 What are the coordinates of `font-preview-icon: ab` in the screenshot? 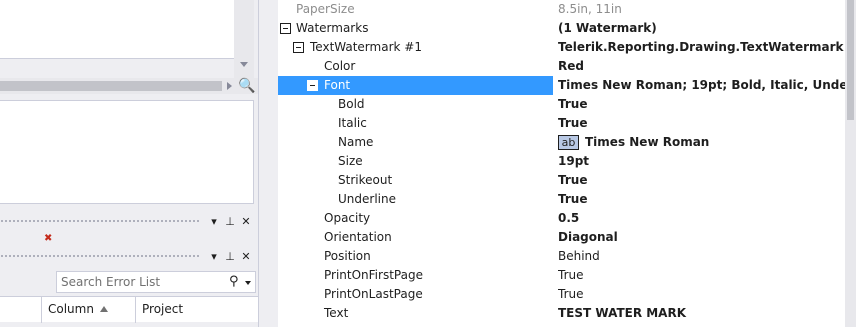 It's located at (568, 142).